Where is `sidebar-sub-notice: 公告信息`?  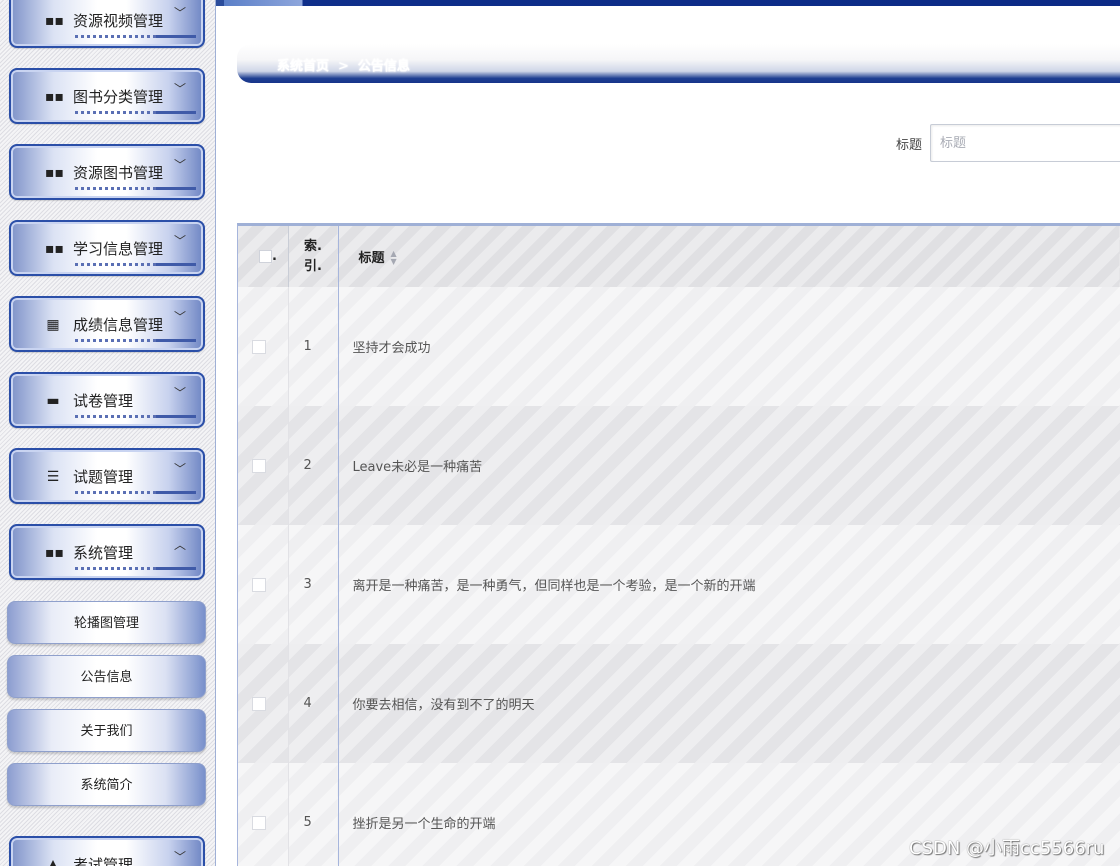
sidebar-sub-notice: 公告信息 is located at coordinates (106, 676).